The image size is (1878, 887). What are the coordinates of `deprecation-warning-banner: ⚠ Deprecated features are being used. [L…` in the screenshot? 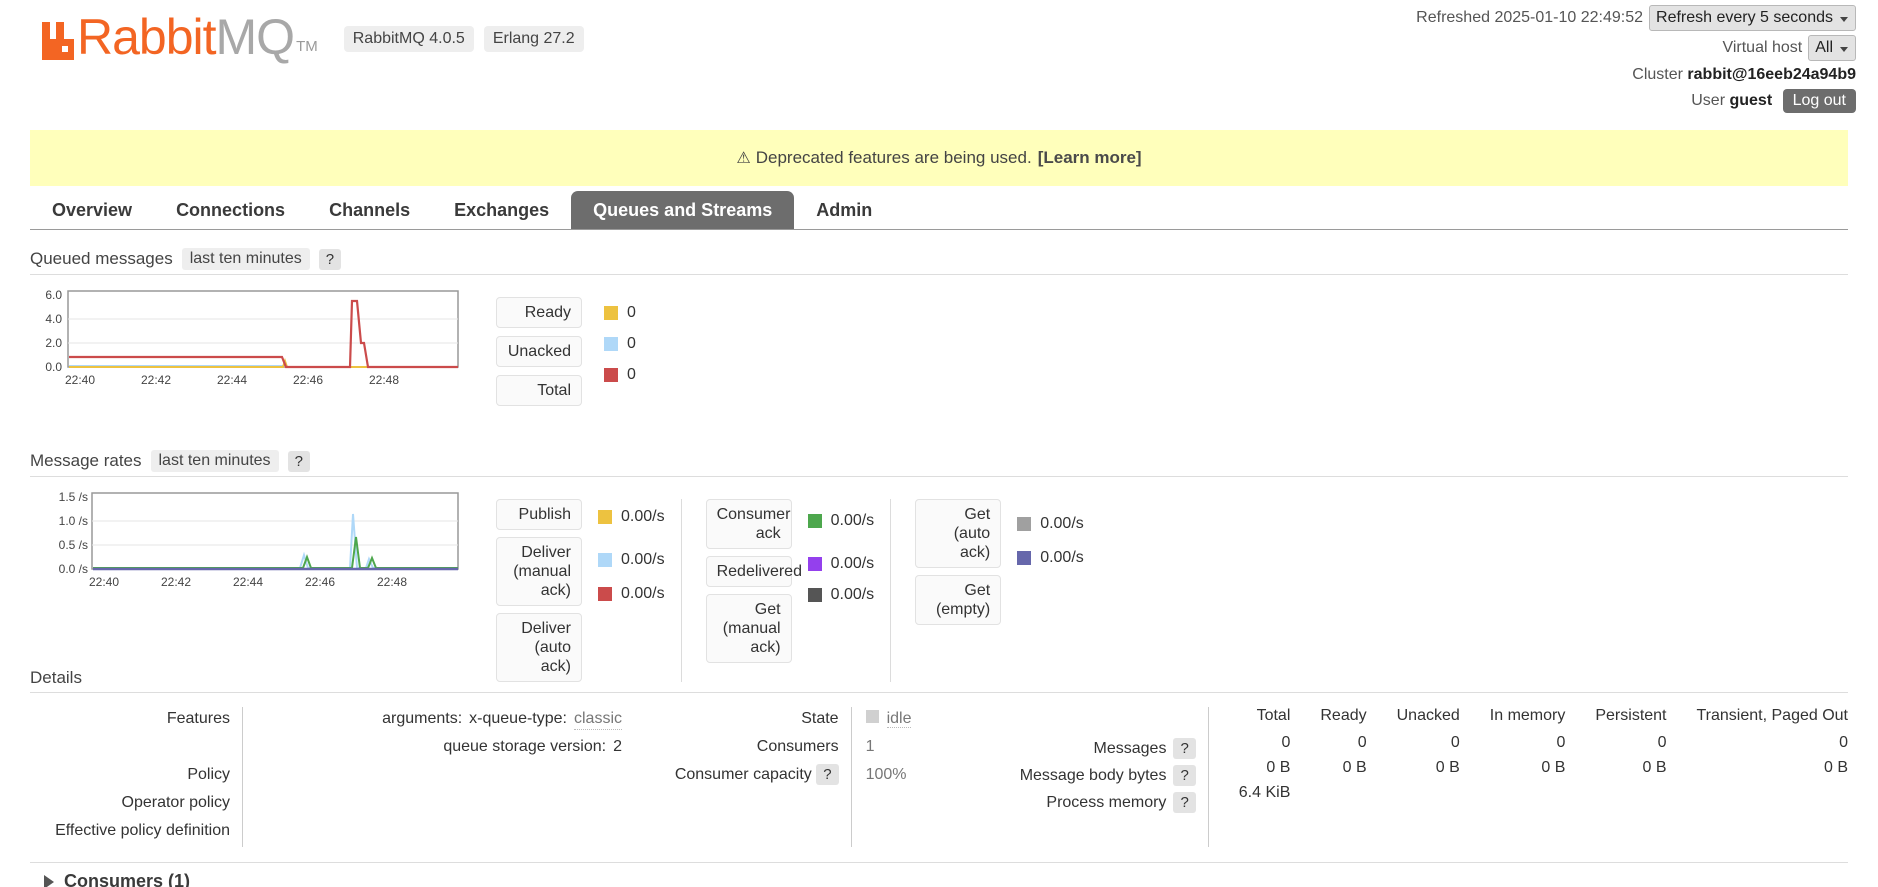 It's located at (939, 158).